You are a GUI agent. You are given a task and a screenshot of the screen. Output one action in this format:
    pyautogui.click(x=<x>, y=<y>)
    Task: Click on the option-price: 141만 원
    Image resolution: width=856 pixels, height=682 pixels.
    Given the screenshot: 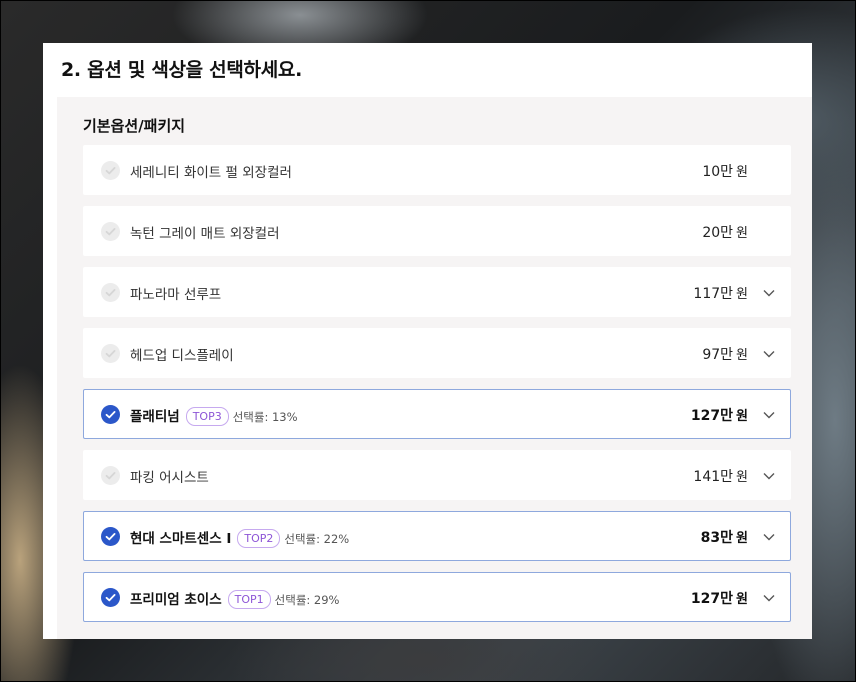 What is the action you would take?
    pyautogui.click(x=720, y=477)
    